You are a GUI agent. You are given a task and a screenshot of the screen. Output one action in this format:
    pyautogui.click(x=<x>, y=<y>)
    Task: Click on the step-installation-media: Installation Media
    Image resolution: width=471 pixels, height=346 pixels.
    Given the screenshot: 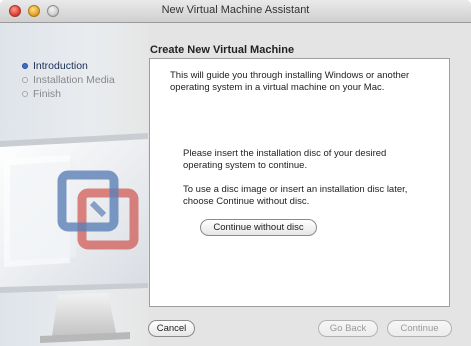 What is the action you would take?
    pyautogui.click(x=68, y=80)
    